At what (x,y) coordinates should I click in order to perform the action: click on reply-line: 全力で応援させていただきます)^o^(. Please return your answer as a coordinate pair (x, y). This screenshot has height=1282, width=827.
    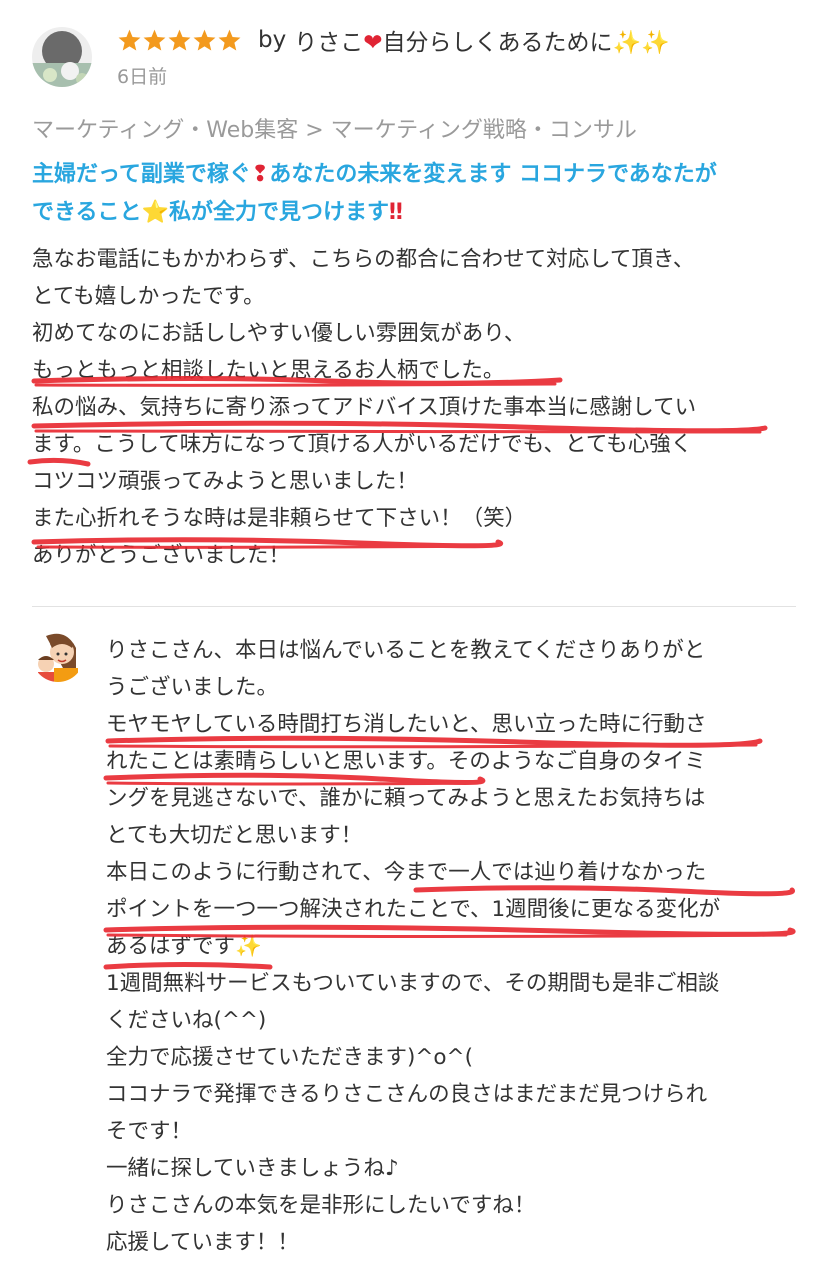
    Looking at the image, I should click on (289, 1057).